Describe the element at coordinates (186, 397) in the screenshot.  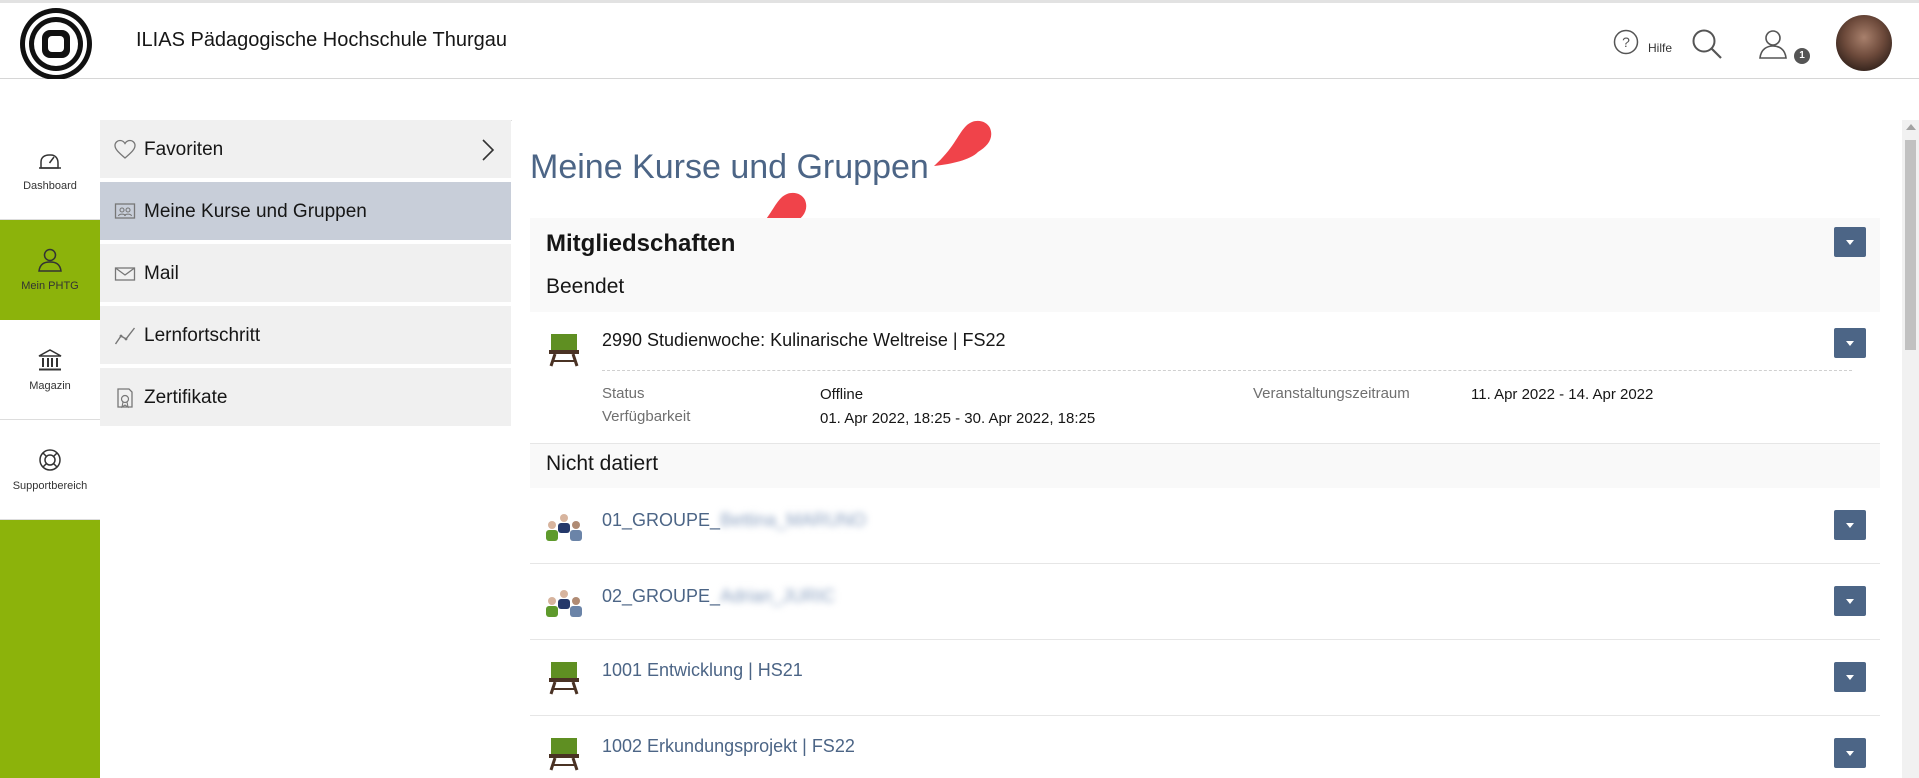
I see `slate-label-zertifikate: Zertifikate` at that location.